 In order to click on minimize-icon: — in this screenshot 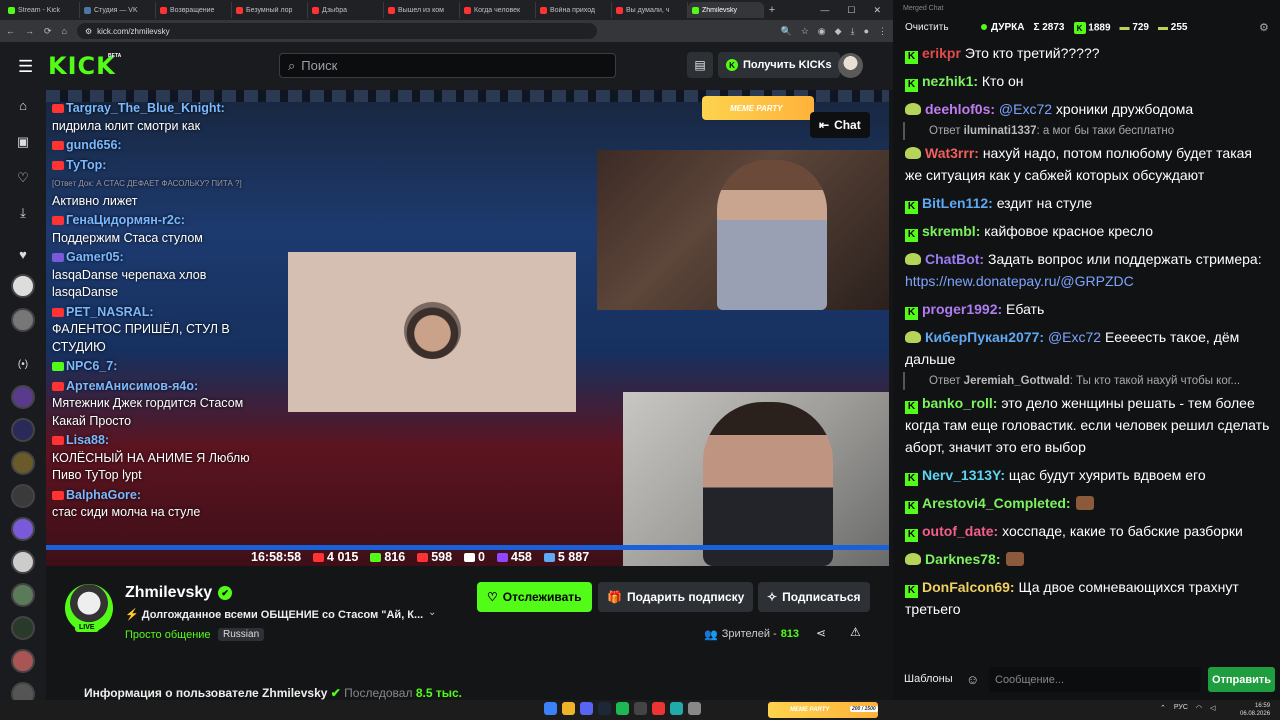, I will do `click(824, 10)`.